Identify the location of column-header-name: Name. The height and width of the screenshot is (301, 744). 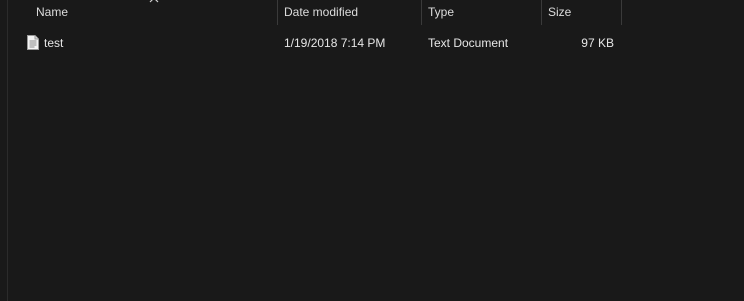
(154, 12).